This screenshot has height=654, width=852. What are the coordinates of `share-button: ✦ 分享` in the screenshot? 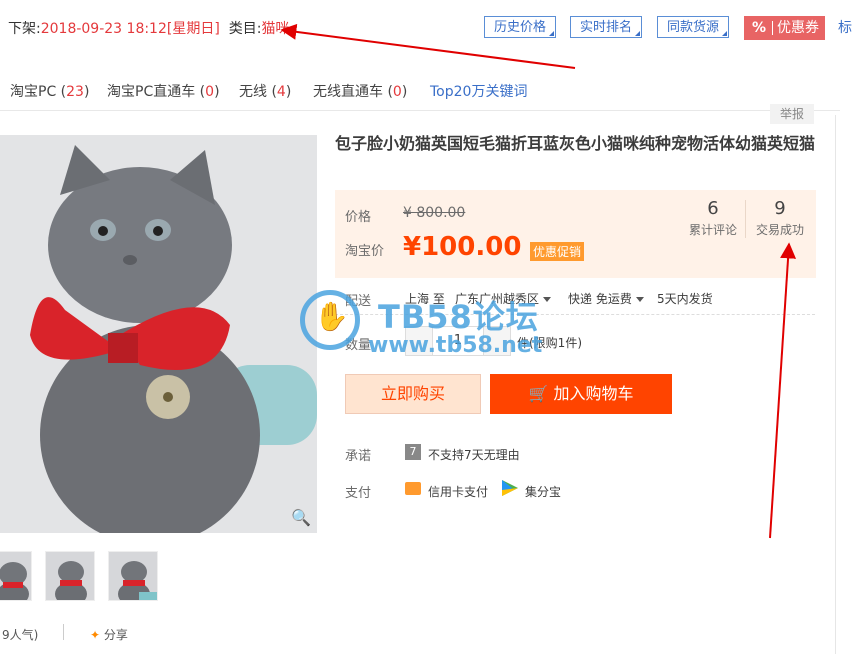 It's located at (109, 634).